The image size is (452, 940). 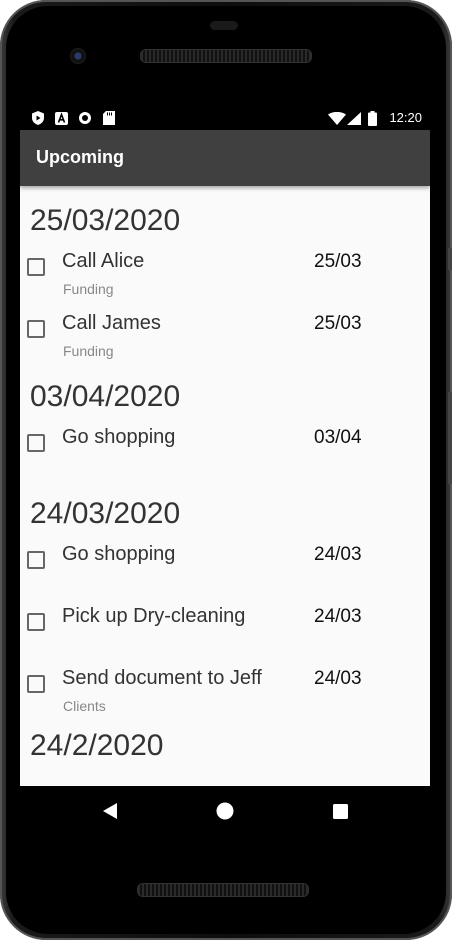 What do you see at coordinates (97, 745) in the screenshot?
I see `group-date-header: 24/2/2020` at bounding box center [97, 745].